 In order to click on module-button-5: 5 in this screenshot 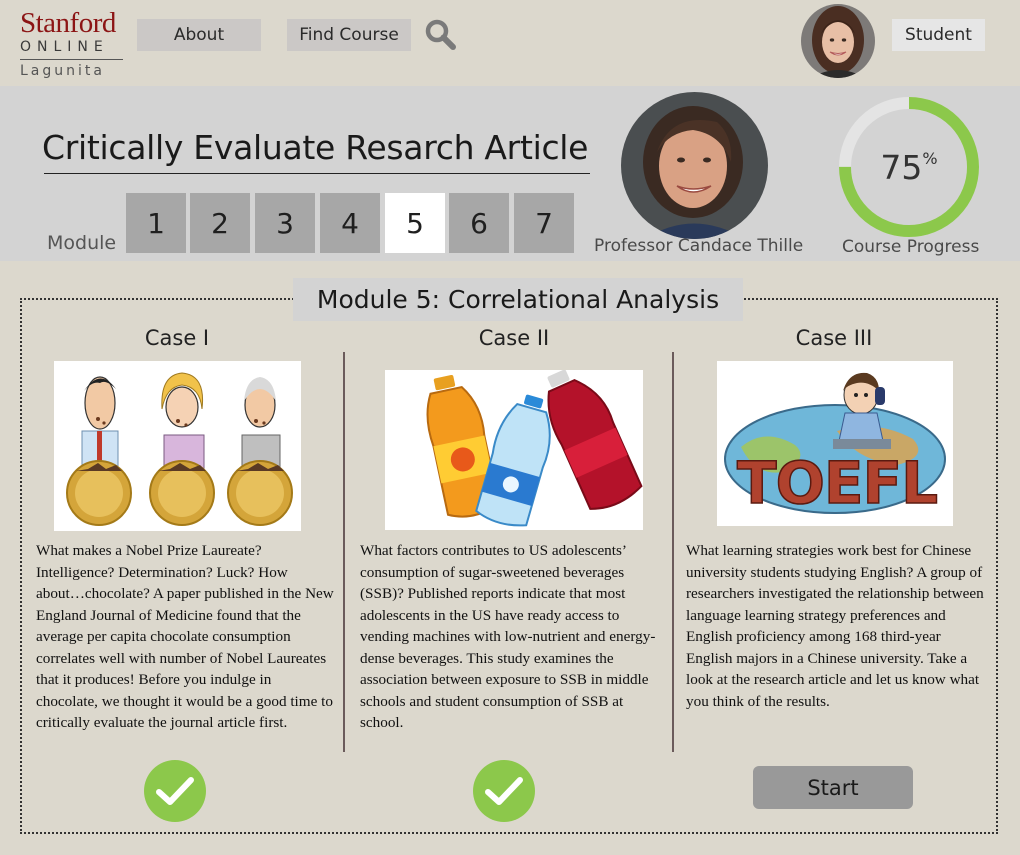, I will do `click(415, 223)`.